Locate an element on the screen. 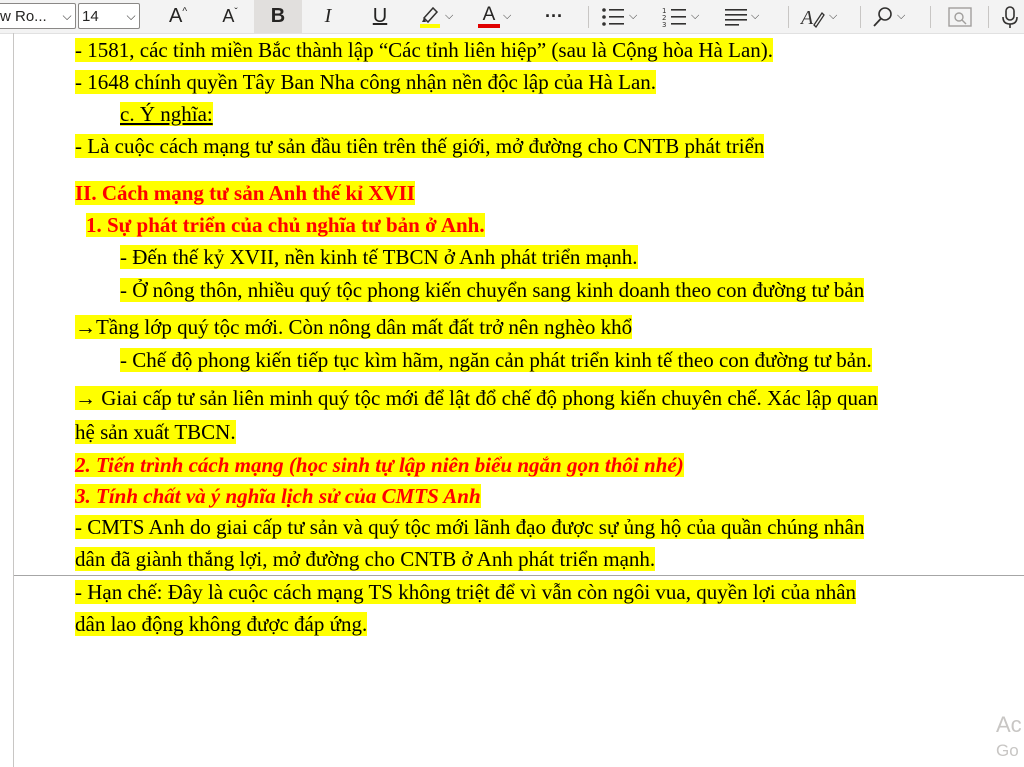  reading-view-icon is located at coordinates (960, 17).